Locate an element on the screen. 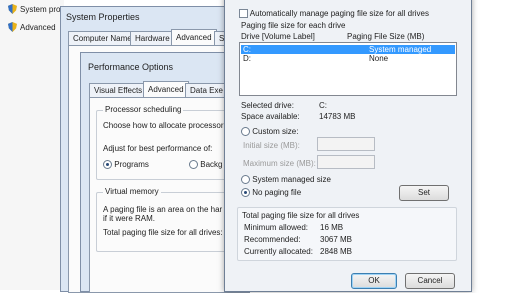 The height and width of the screenshot is (293, 512). advanced-settings-link: Advanced is located at coordinates (32, 27).